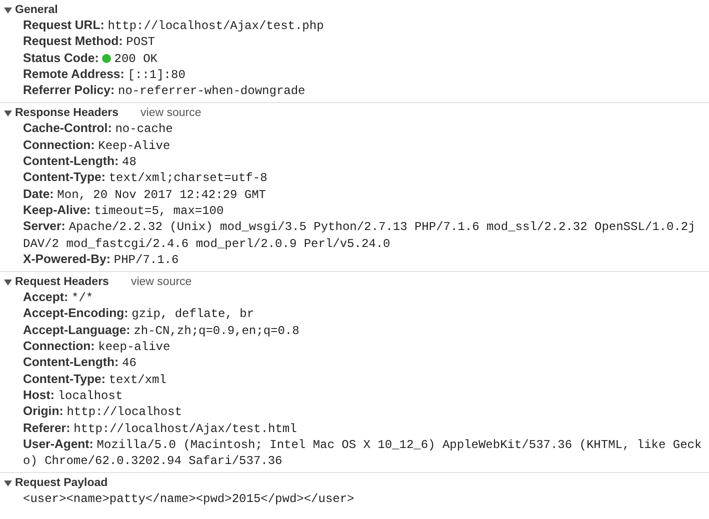 The image size is (709, 519). Describe the element at coordinates (359, 235) in the screenshot. I see `header-line: Server: Apache/2.2.32 (Unix) mod_wsgi/3.5 Python/2.7.13 PHP/7.1.6 mod_ssl/2.2.32 OpenSSL/1.0.2j DAV/2 mod_fastcgi/2.4.6 mod_perl/2.0.9 Perl/v5.24.0` at that location.